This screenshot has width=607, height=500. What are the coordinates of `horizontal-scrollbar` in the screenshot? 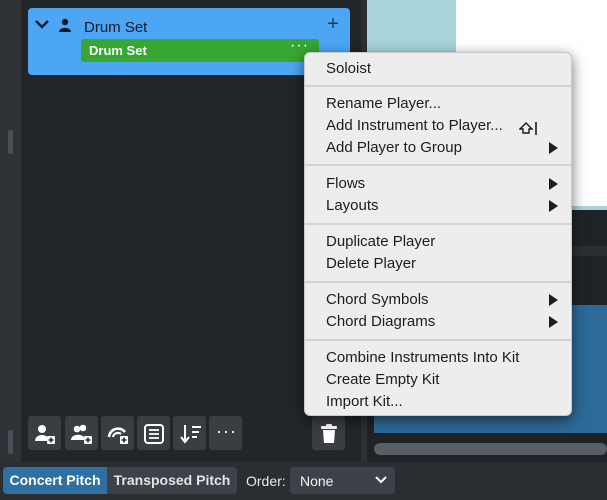 It's located at (490, 449).